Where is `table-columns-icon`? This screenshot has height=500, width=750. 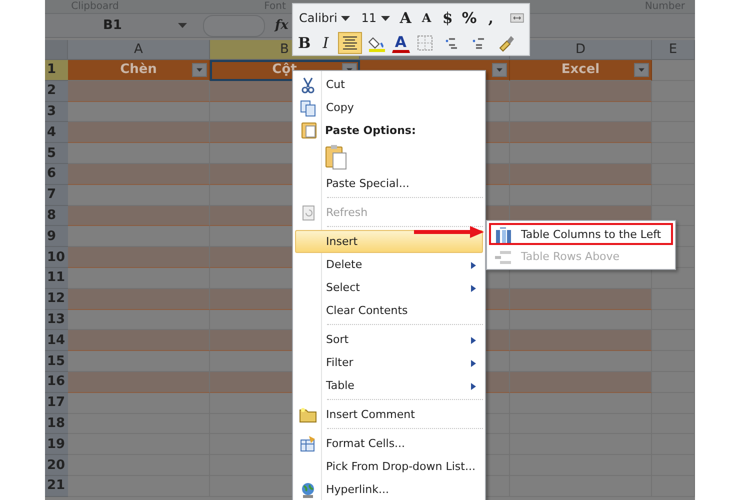
table-columns-icon is located at coordinates (503, 235).